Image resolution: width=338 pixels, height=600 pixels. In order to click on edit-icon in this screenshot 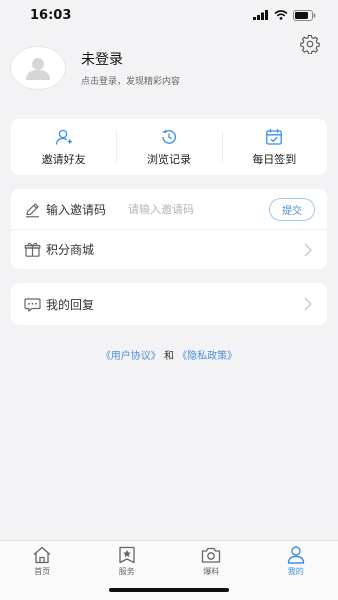, I will do `click(32, 209)`.